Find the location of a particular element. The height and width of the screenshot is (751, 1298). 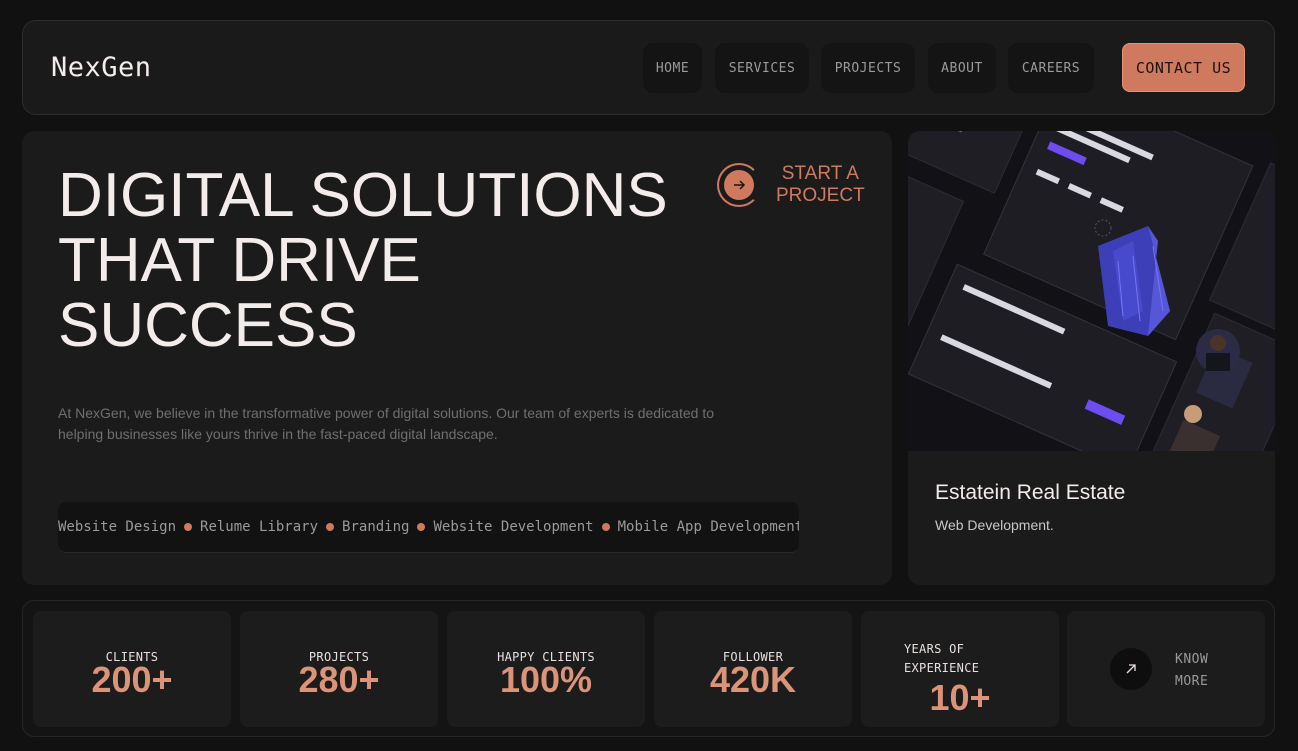

arrow-up-right-icon is located at coordinates (1131, 669).